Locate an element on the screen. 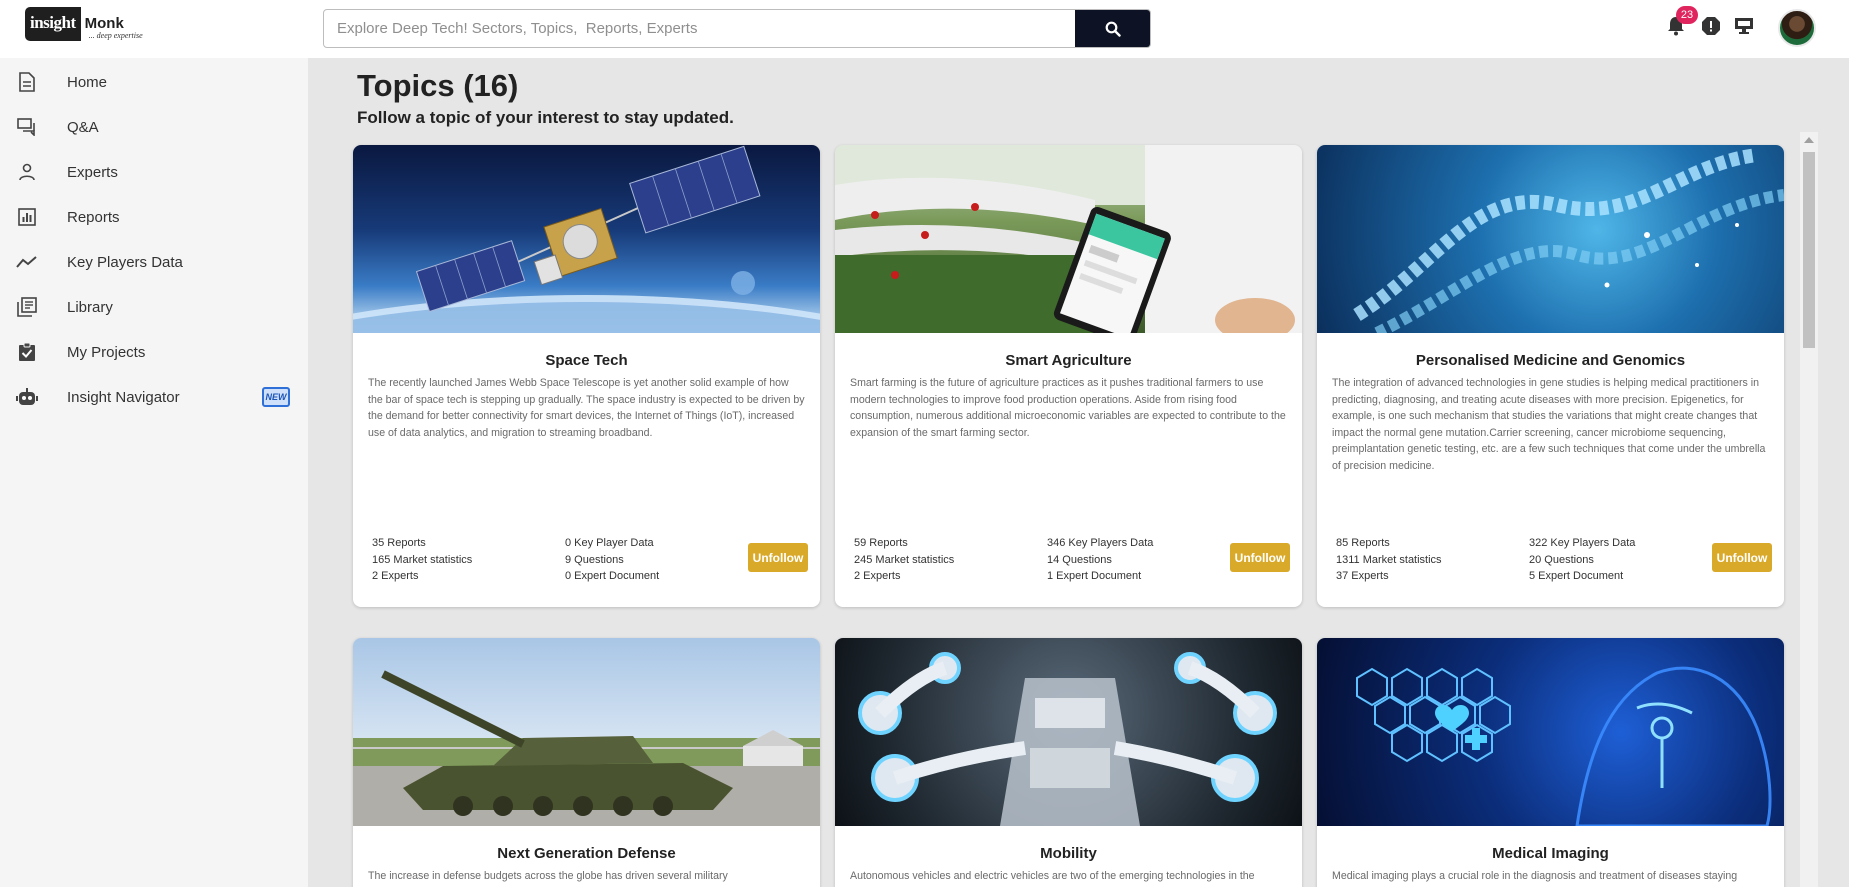 The height and width of the screenshot is (887, 1849). sidebar-item-insight-navigator: Insight Navigator NEW is located at coordinates (154, 397).